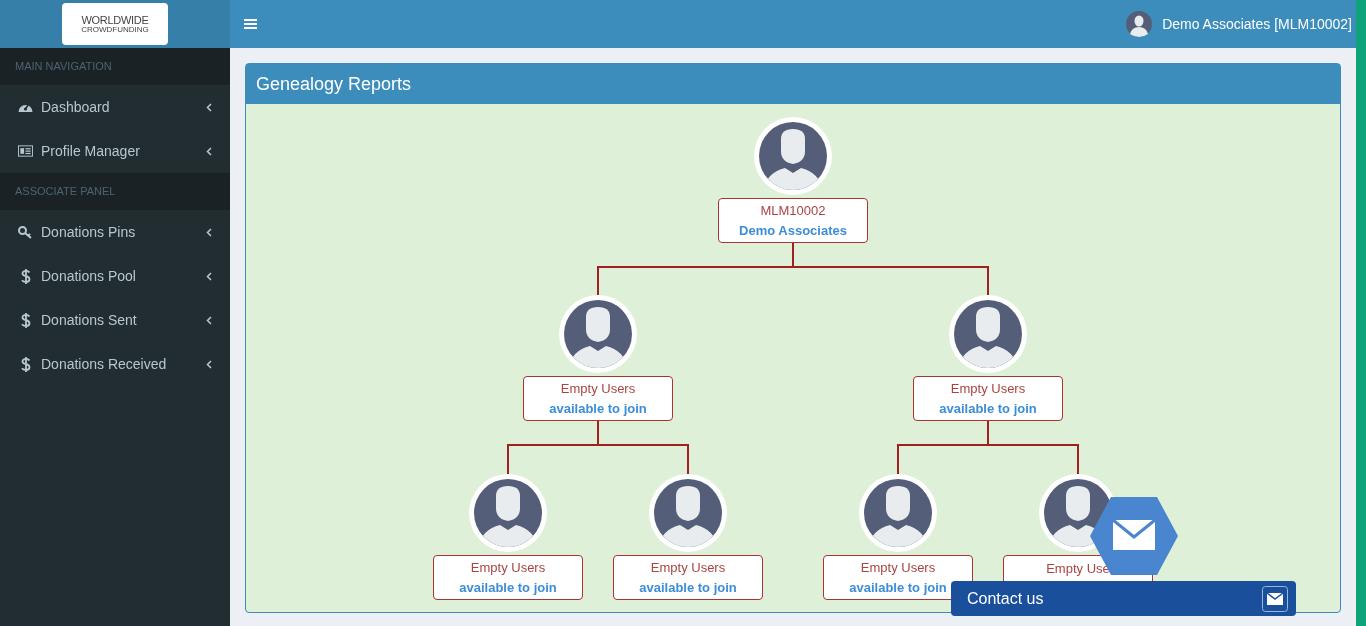 This screenshot has height=626, width=1366. Describe the element at coordinates (1134, 536) in the screenshot. I see `mail-toast` at that location.